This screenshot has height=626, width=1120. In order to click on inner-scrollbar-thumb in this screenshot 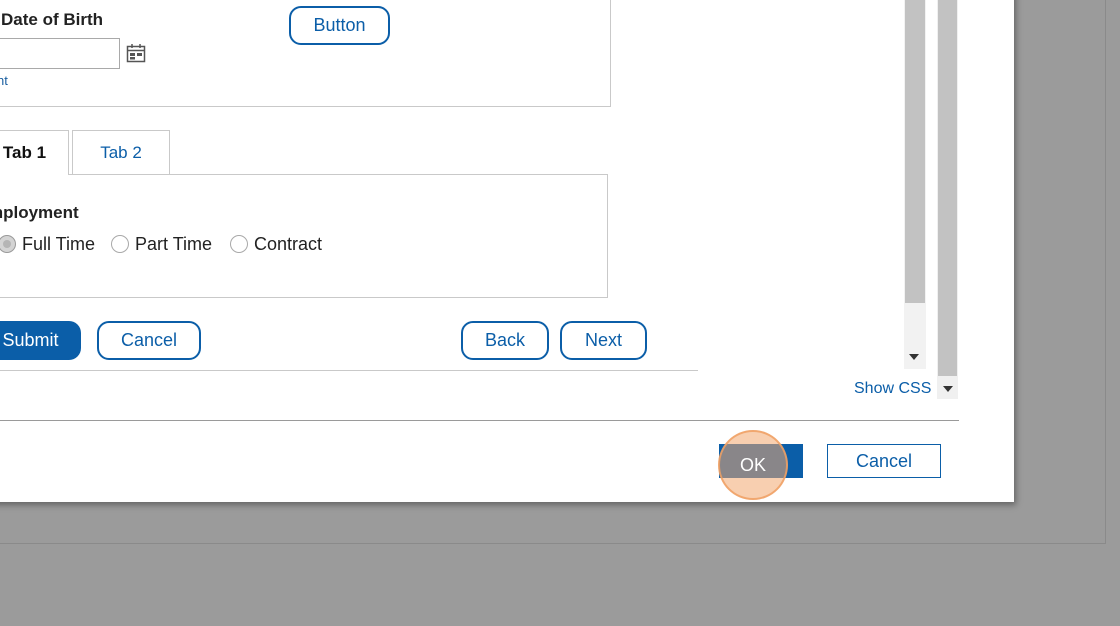, I will do `click(915, 151)`.